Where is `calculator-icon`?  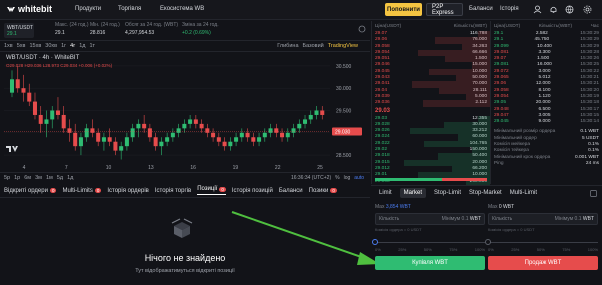 calculator-icon is located at coordinates (593, 193).